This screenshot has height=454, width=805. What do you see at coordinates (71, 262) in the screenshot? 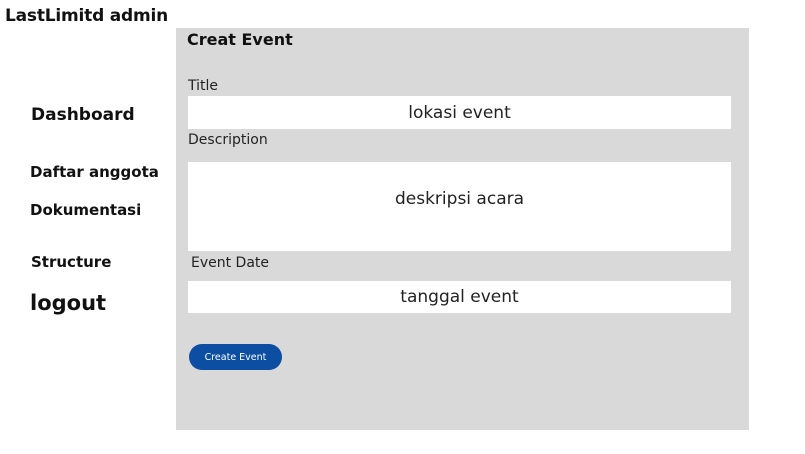
I see `sidebar-item-structure: Structure` at bounding box center [71, 262].